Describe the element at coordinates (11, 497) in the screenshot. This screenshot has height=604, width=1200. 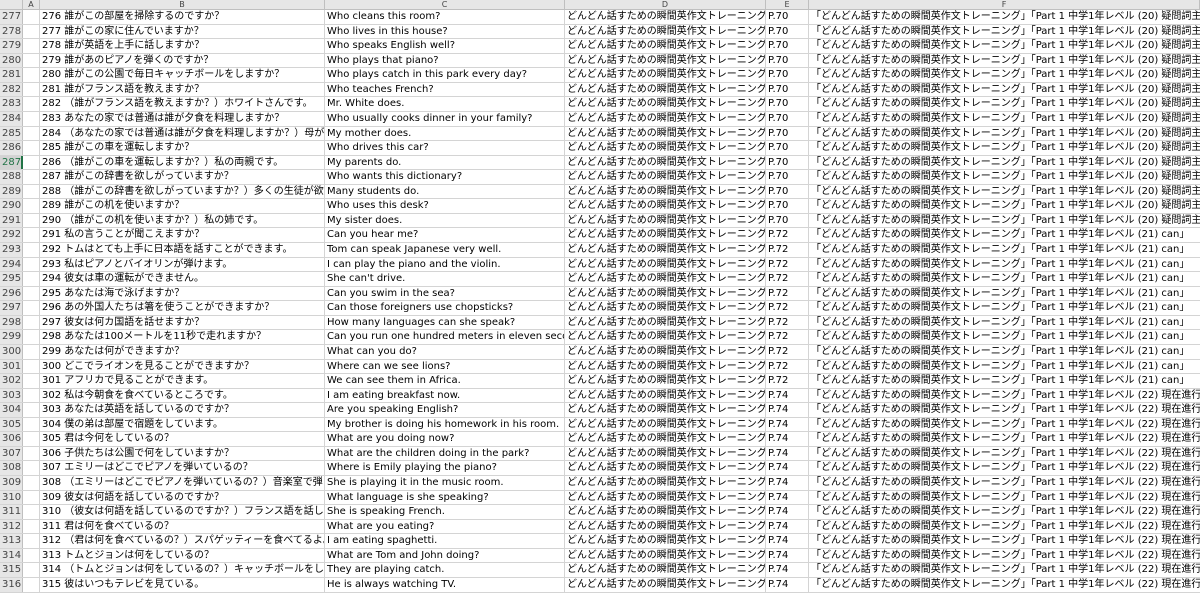
I see `row-number: 310` at that location.